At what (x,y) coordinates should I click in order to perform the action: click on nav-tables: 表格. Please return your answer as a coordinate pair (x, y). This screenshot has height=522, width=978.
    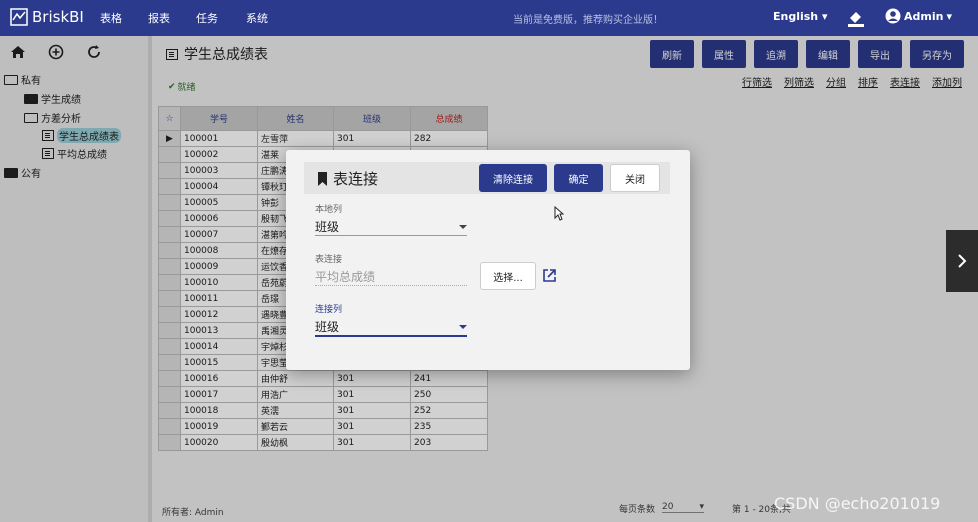
    Looking at the image, I should click on (111, 18).